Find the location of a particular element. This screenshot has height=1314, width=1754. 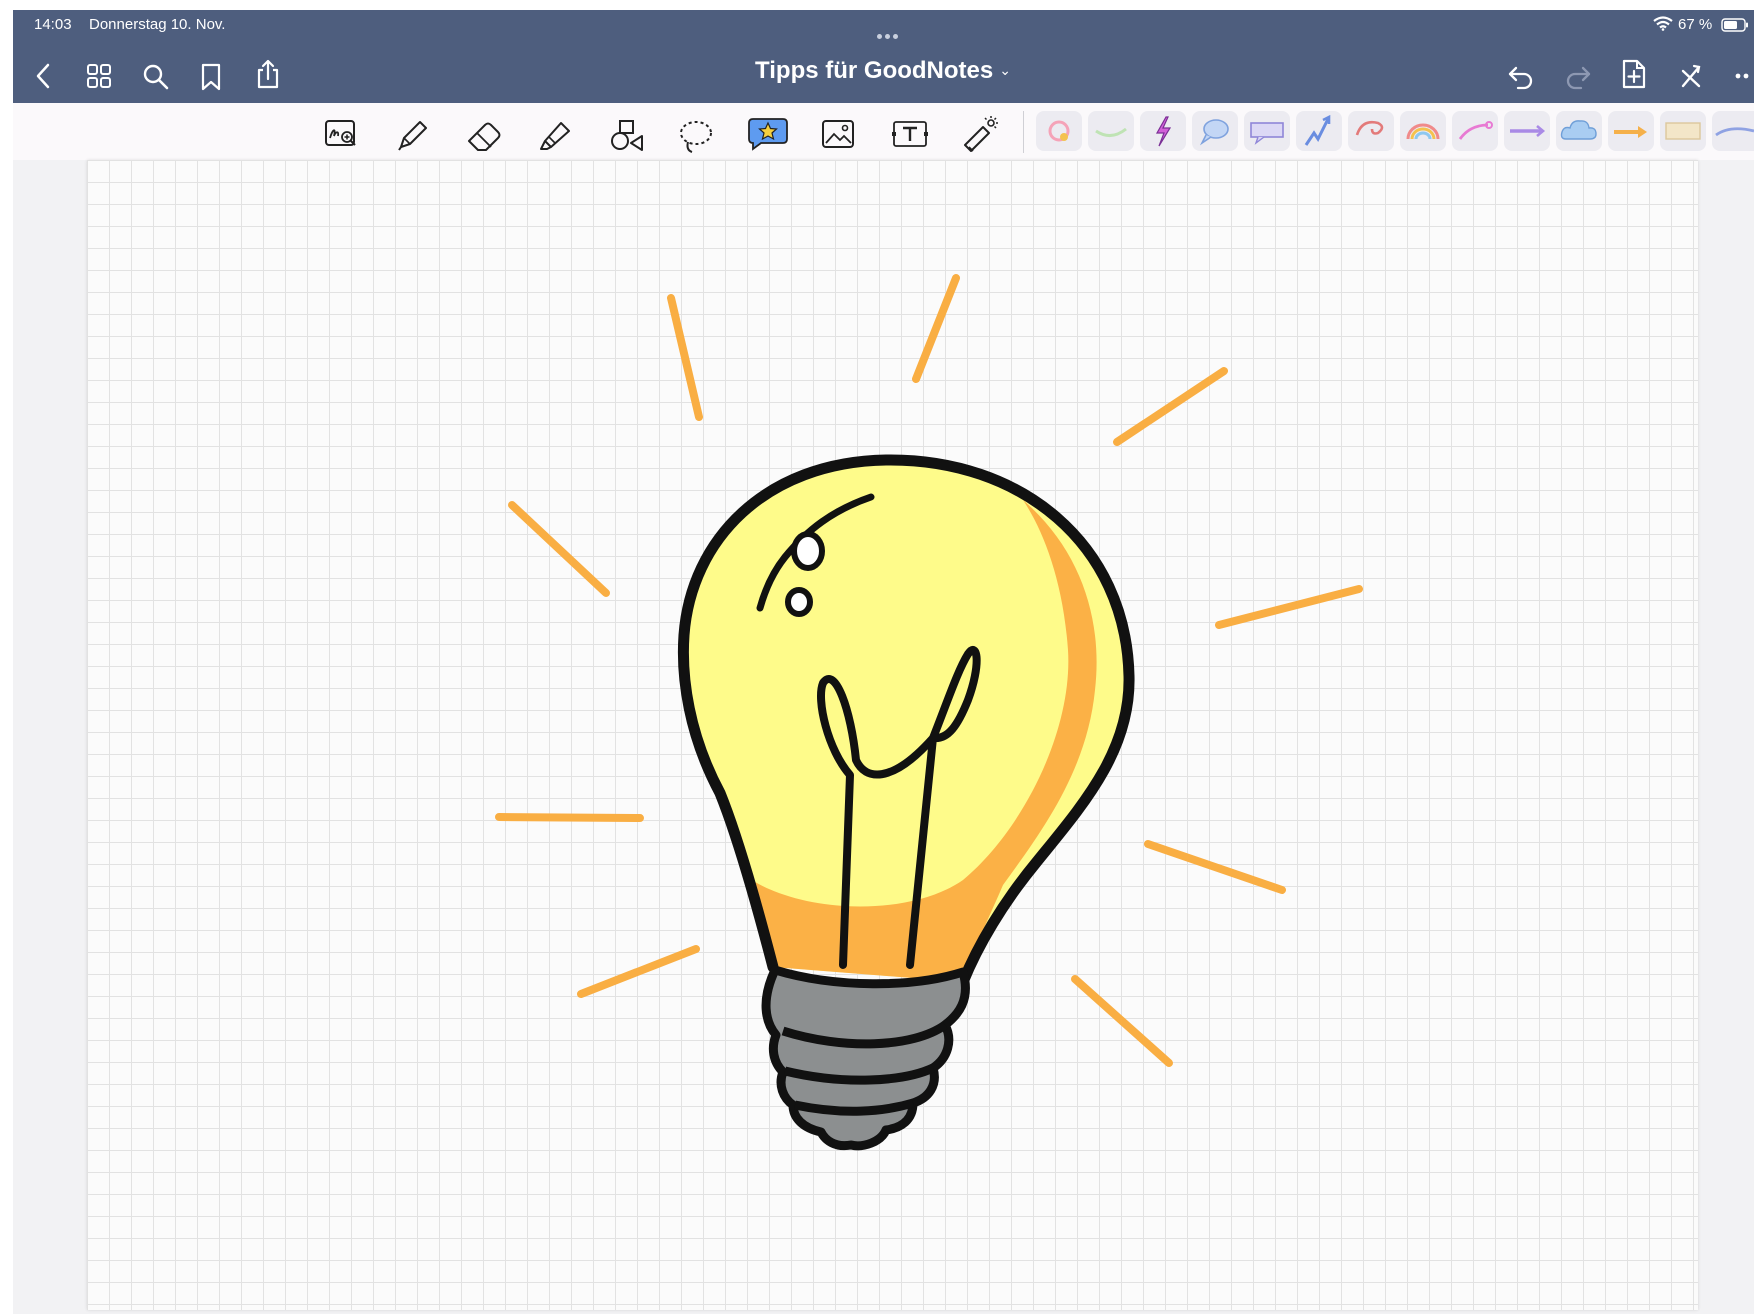

flower-sticker-icon is located at coordinates (1059, 131).